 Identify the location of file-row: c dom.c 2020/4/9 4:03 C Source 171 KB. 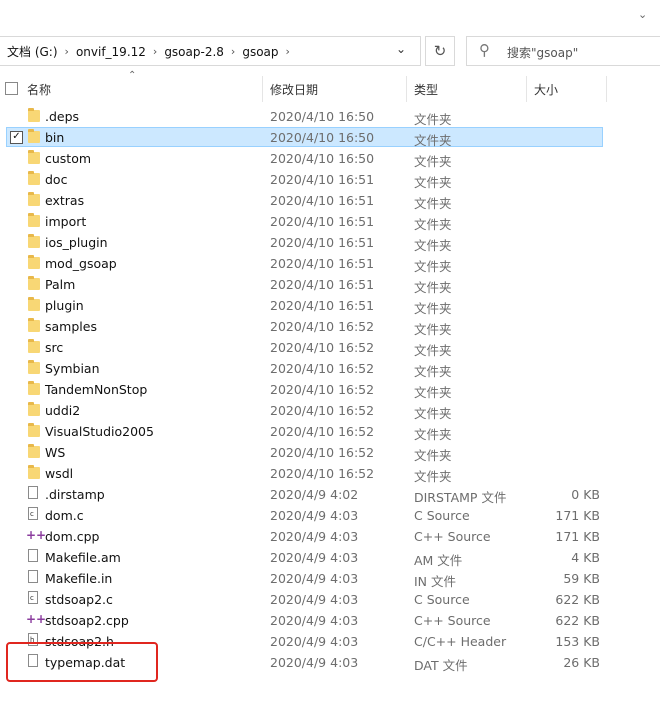
(330, 515).